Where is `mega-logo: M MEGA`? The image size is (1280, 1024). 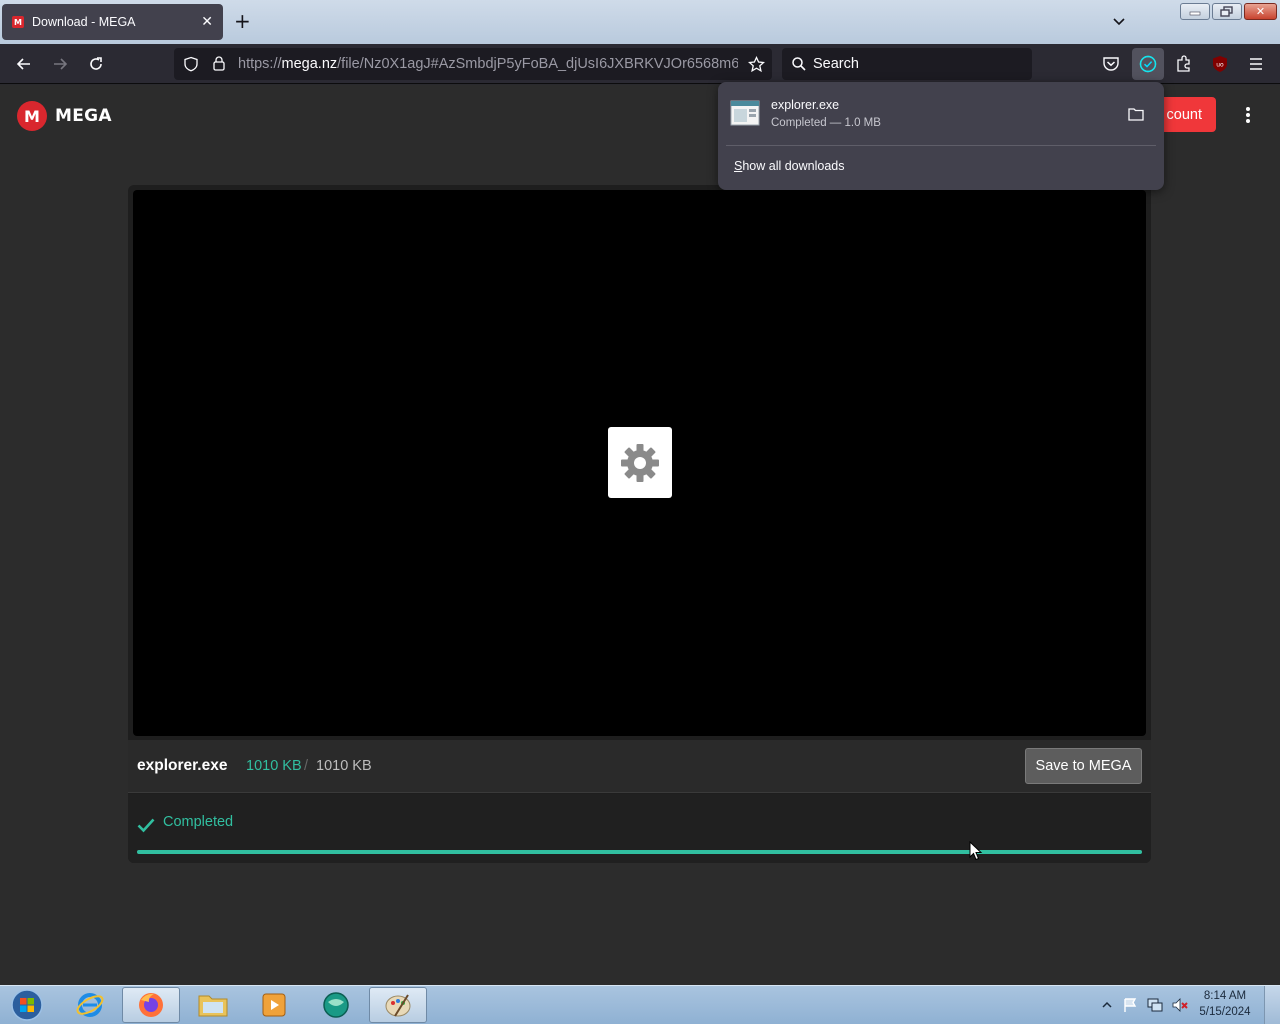 mega-logo: M MEGA is located at coordinates (64, 116).